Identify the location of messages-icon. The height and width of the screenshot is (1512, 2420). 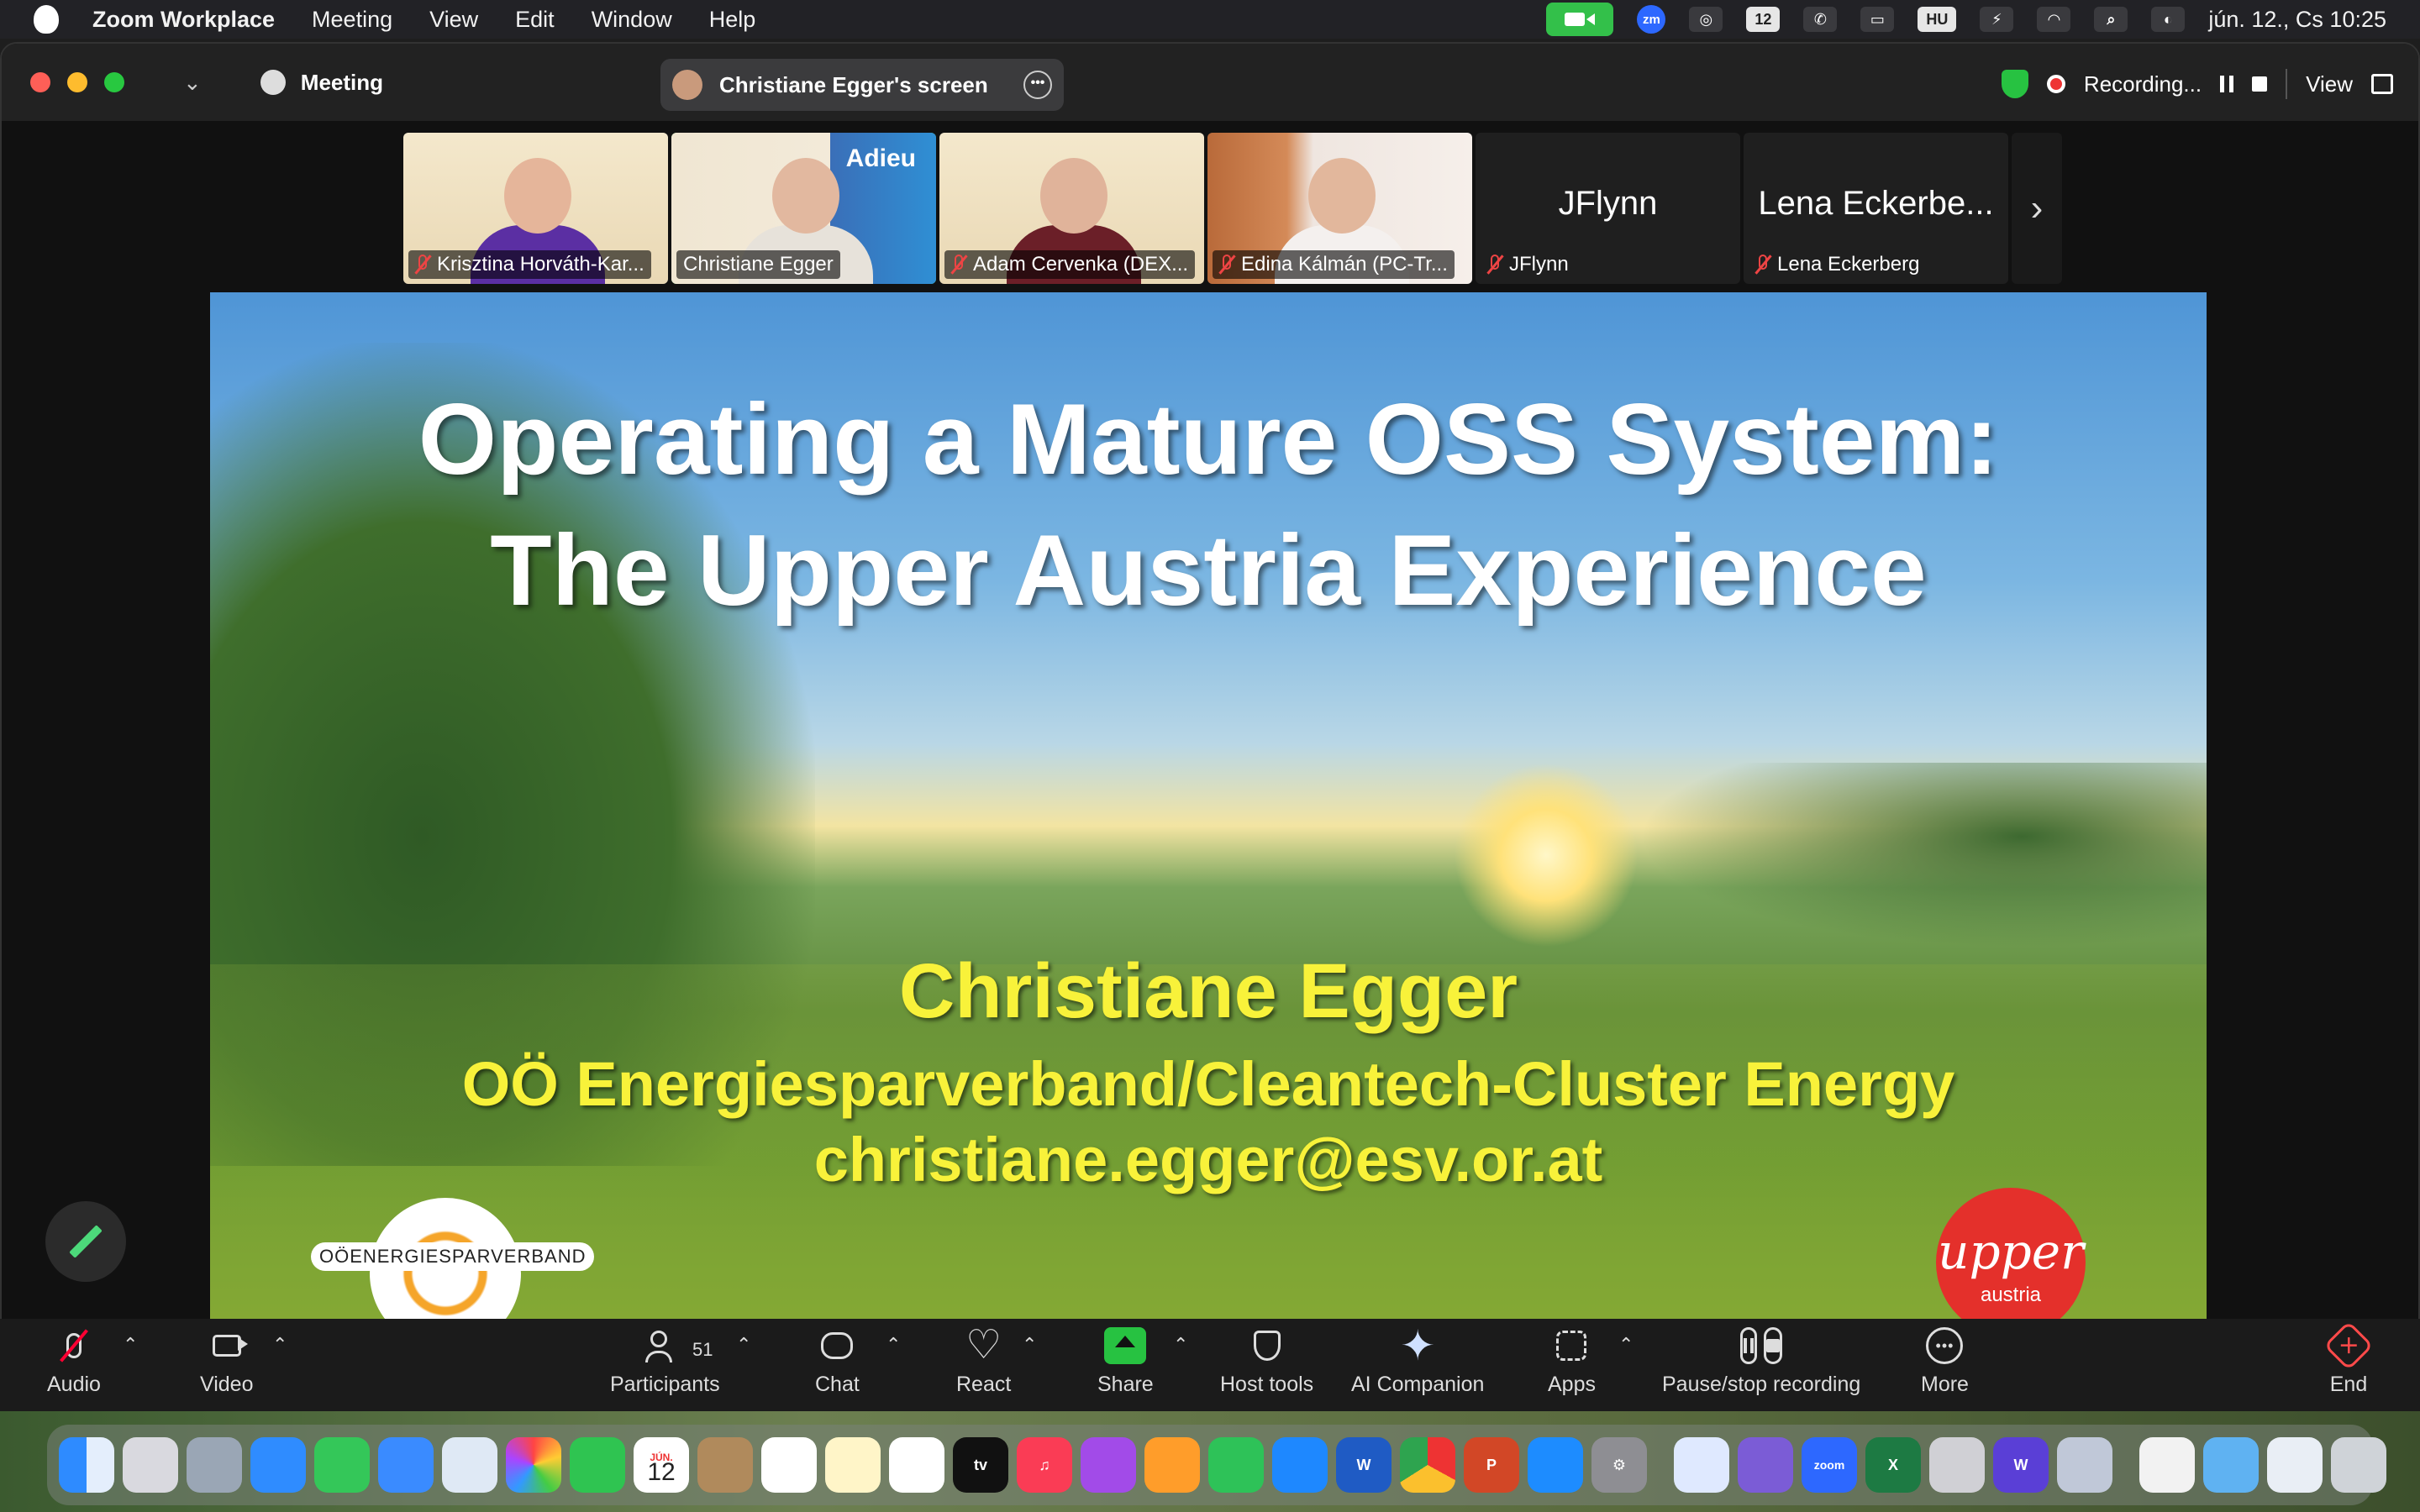
(342, 1465).